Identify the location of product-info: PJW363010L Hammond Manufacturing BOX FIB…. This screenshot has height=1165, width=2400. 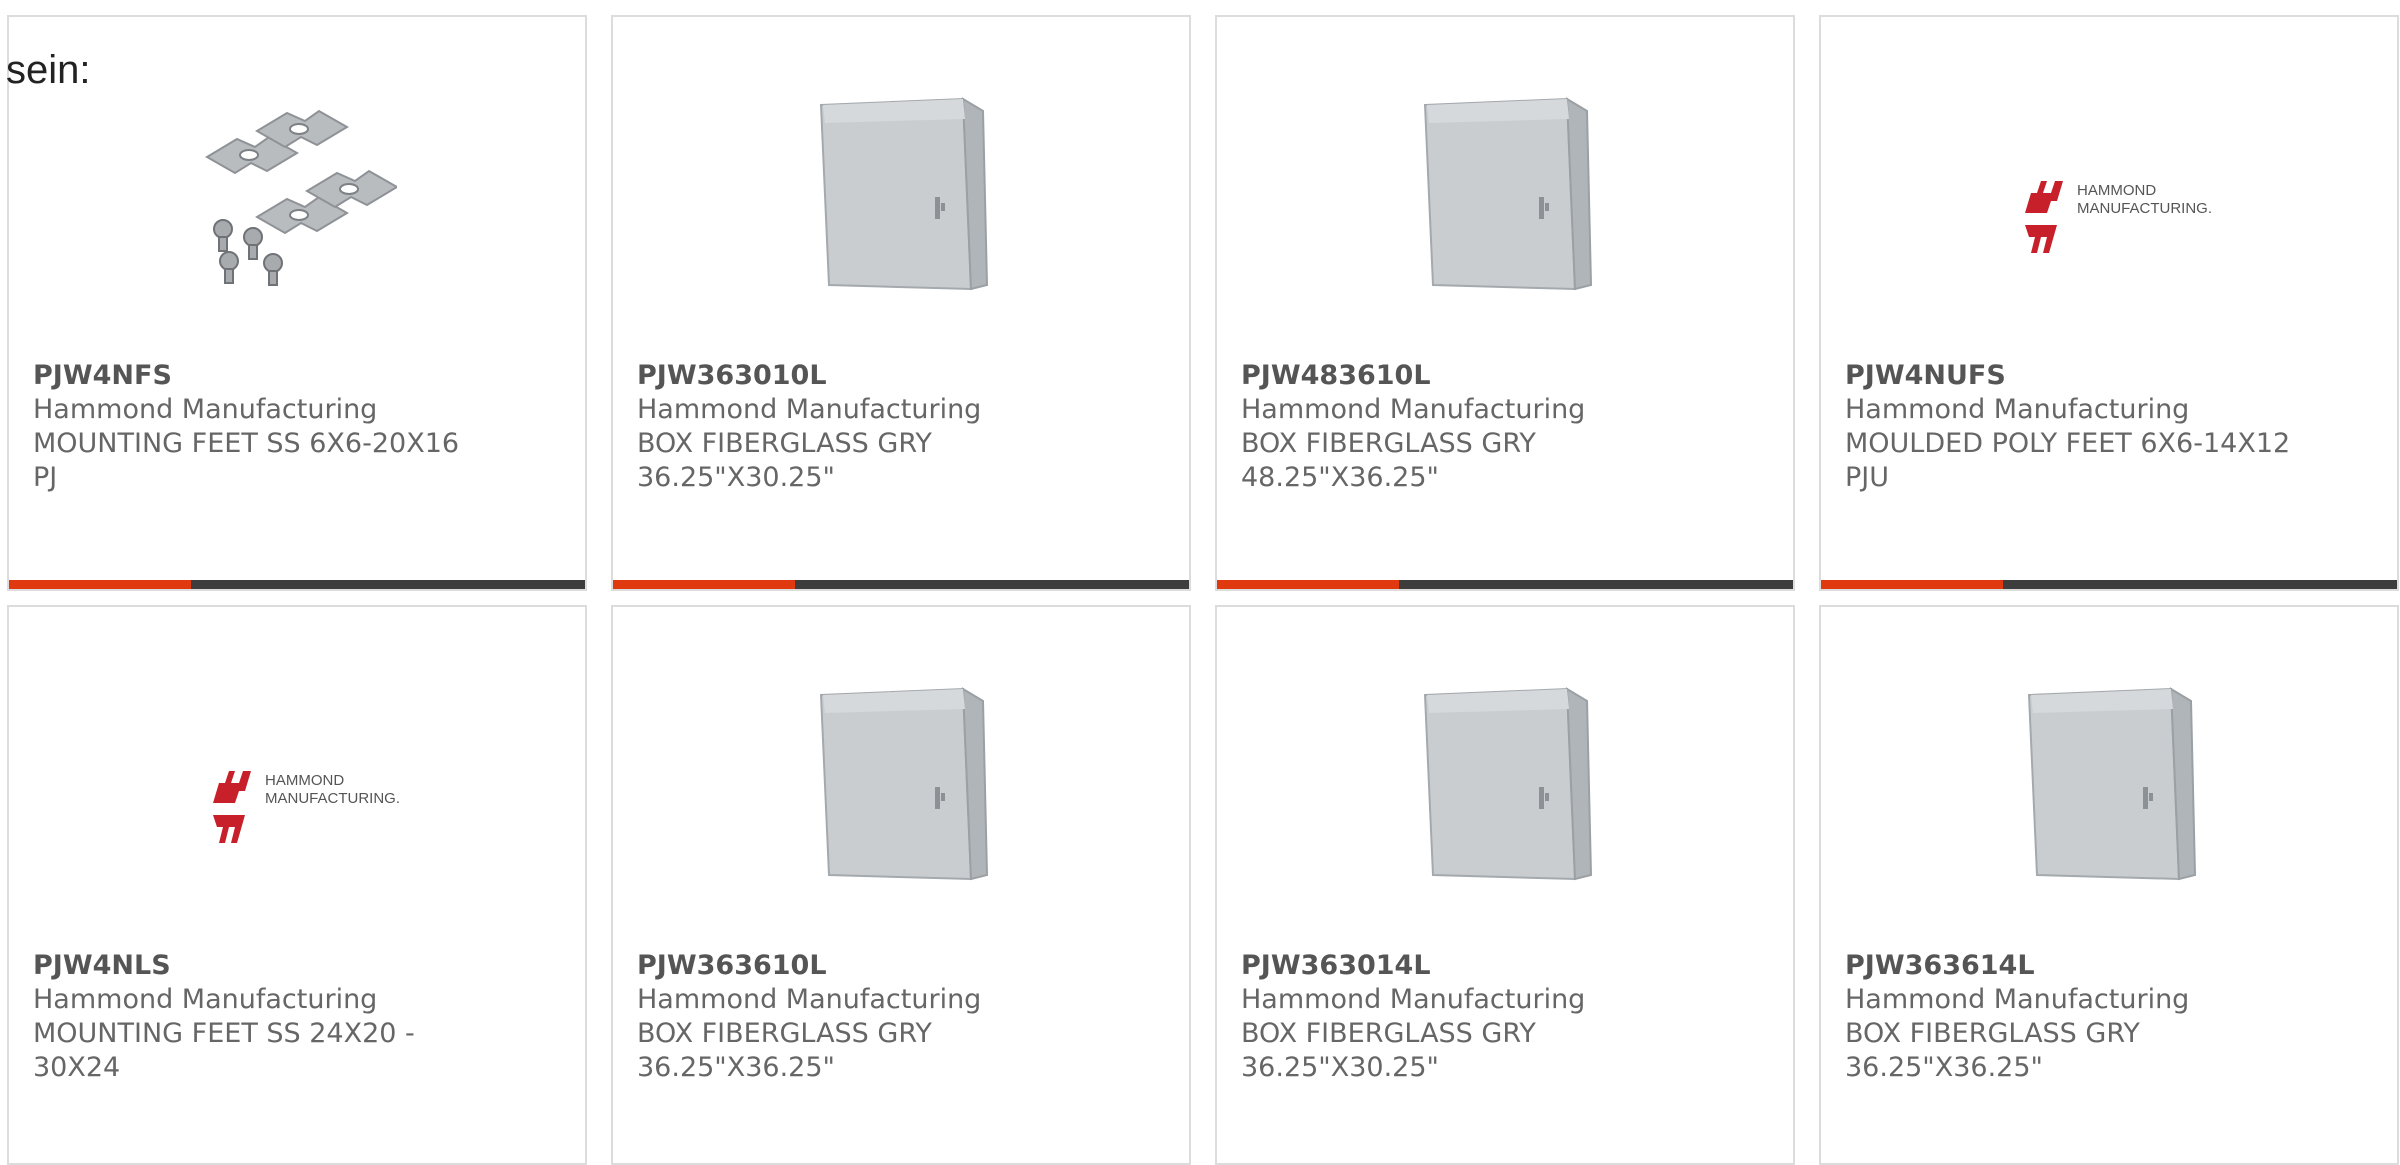
(897, 427).